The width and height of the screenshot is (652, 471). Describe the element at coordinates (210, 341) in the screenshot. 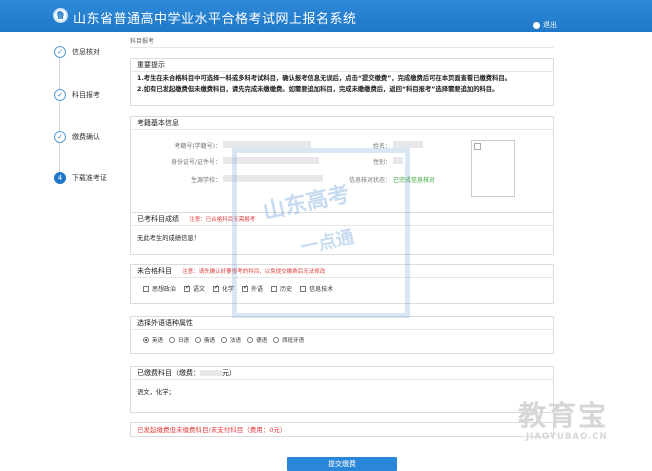

I see `radio-label: 俄语` at that location.